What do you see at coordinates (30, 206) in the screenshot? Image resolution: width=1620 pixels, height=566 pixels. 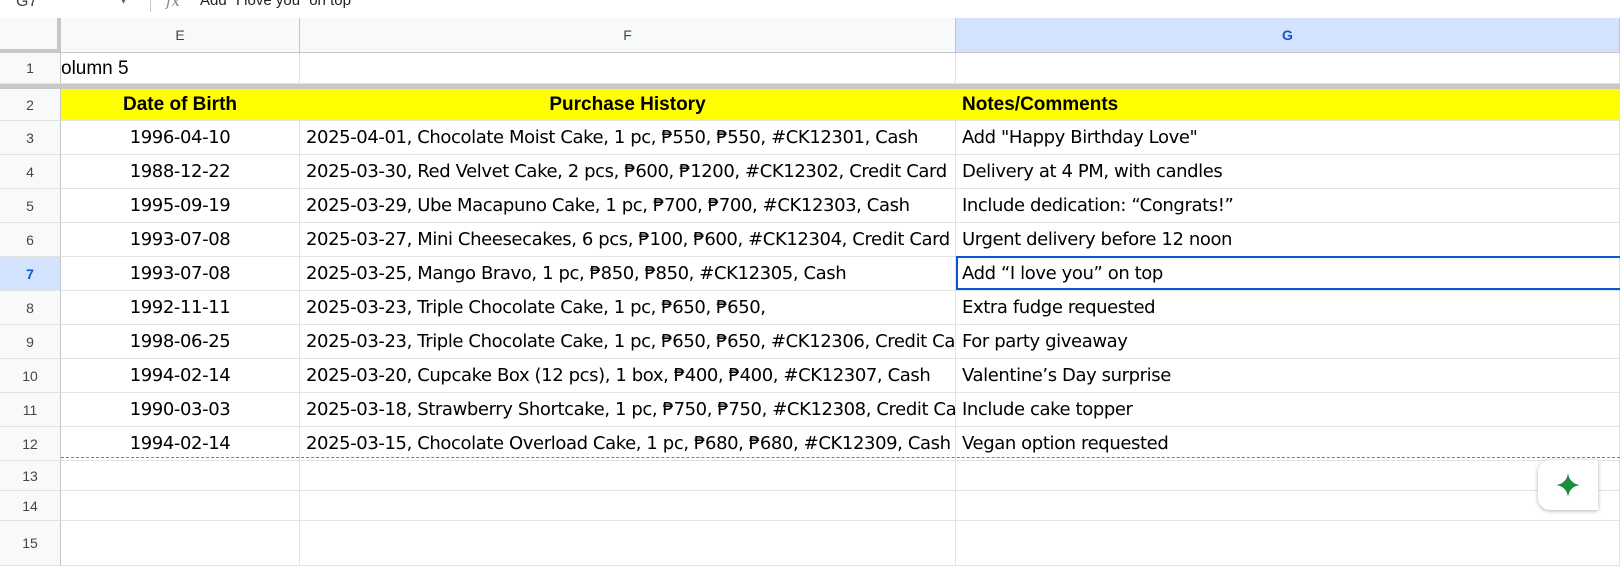 I see `row-header-5: 5` at bounding box center [30, 206].